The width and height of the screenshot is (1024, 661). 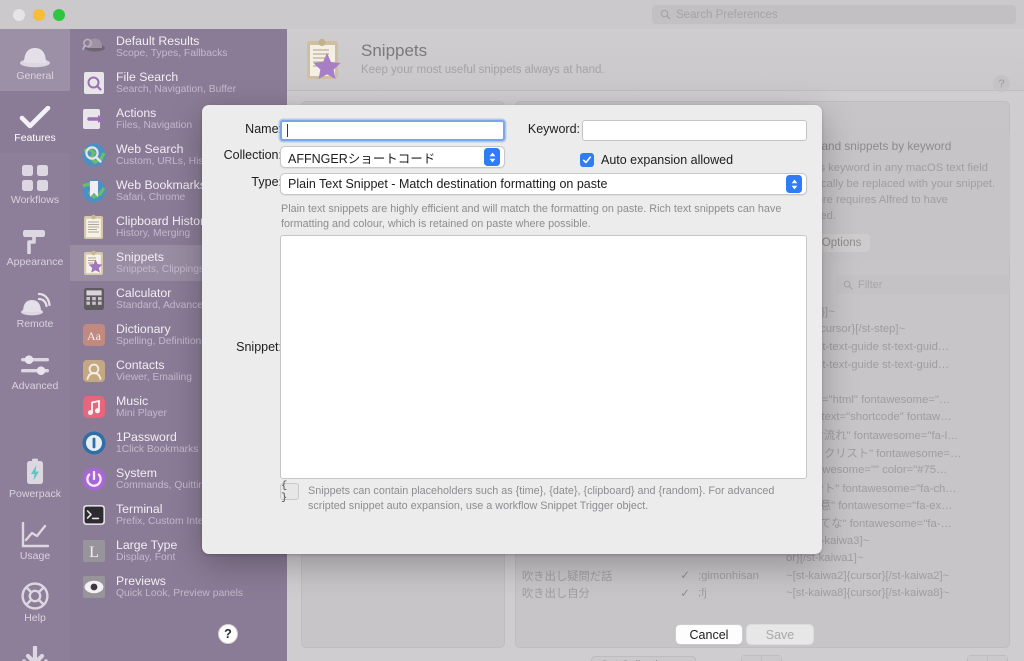 I want to click on rail-item-update: Update, so click(x=35, y=647).